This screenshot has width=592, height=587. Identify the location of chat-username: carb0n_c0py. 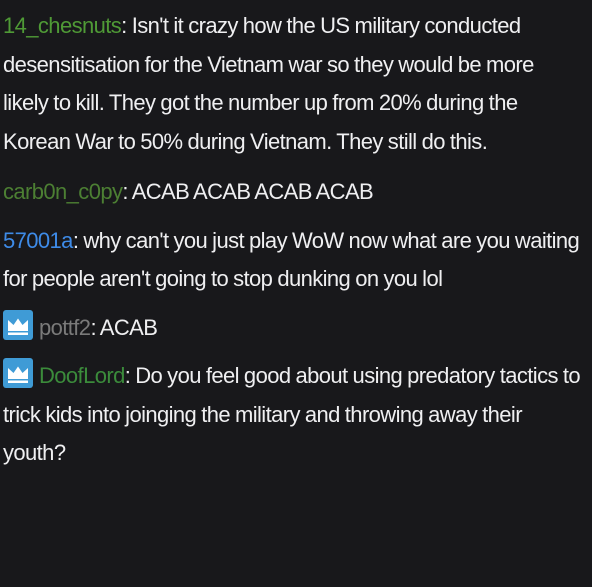
(63, 191).